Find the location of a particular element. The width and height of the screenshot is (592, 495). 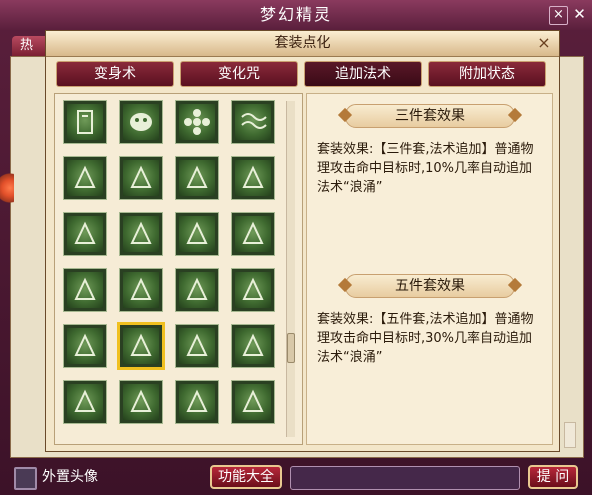

flower-icon is located at coordinates (197, 122).